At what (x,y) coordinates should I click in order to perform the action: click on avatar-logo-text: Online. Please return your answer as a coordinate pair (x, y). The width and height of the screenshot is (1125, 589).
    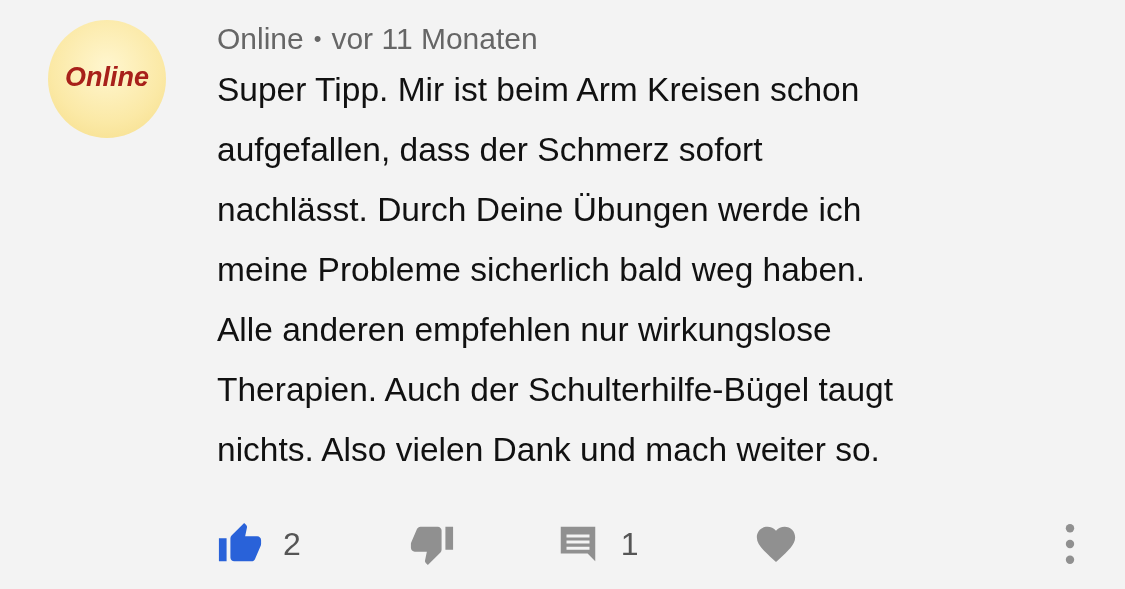
    Looking at the image, I should click on (107, 77).